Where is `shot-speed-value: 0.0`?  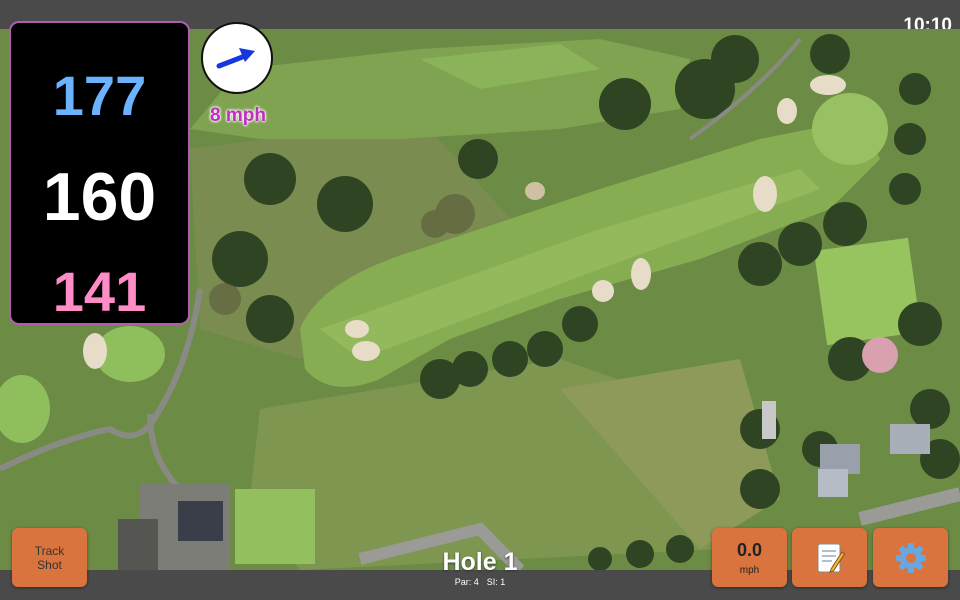 shot-speed-value: 0.0 is located at coordinates (749, 549).